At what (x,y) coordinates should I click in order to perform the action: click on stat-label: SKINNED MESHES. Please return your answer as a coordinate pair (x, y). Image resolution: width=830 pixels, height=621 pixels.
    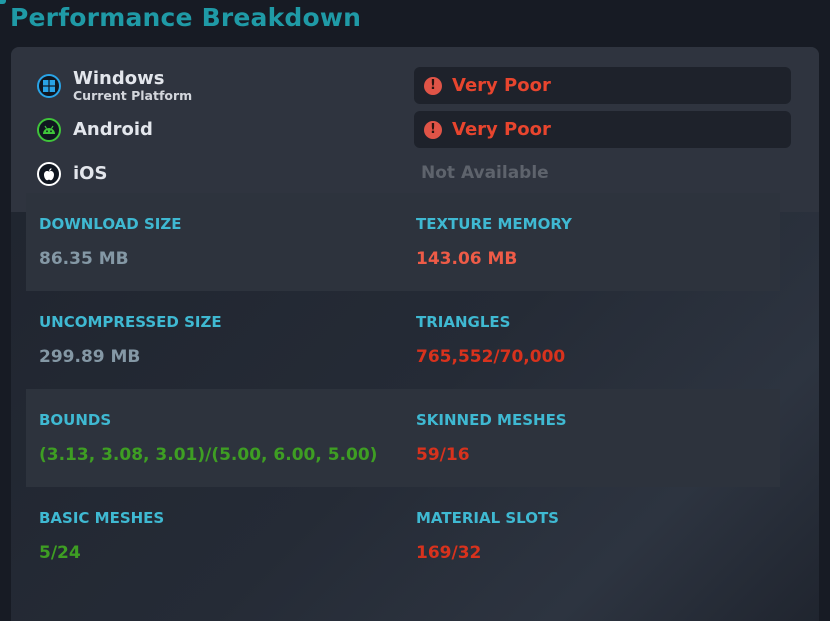
    Looking at the image, I should click on (491, 420).